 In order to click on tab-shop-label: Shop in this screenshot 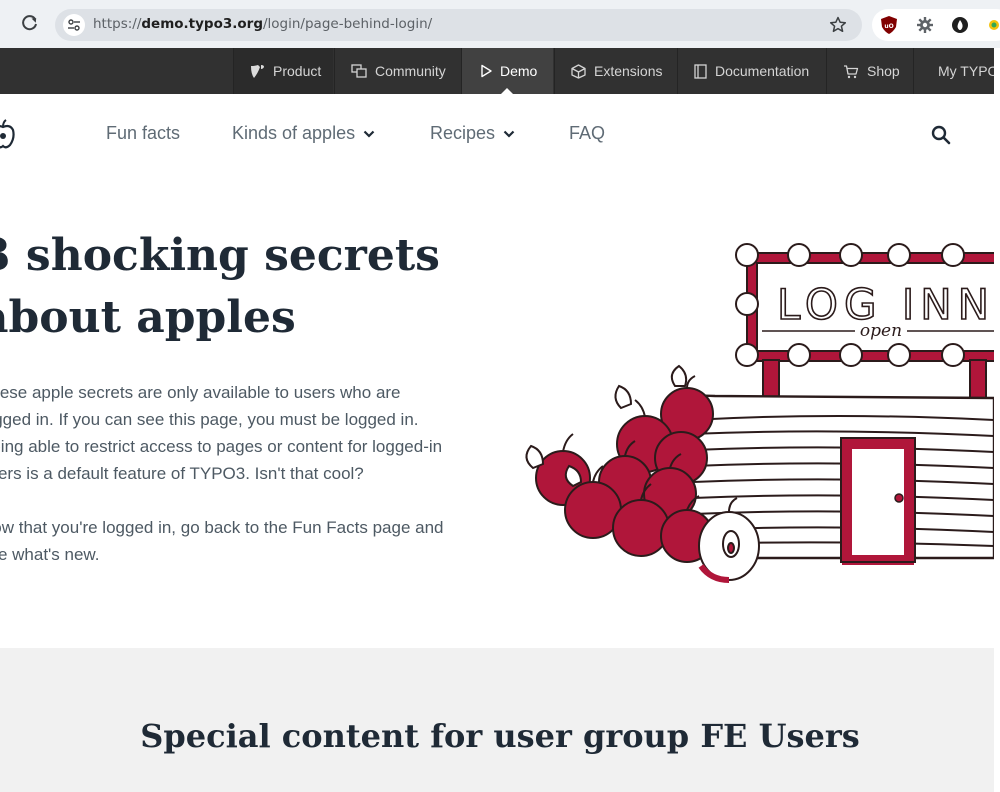, I will do `click(883, 71)`.